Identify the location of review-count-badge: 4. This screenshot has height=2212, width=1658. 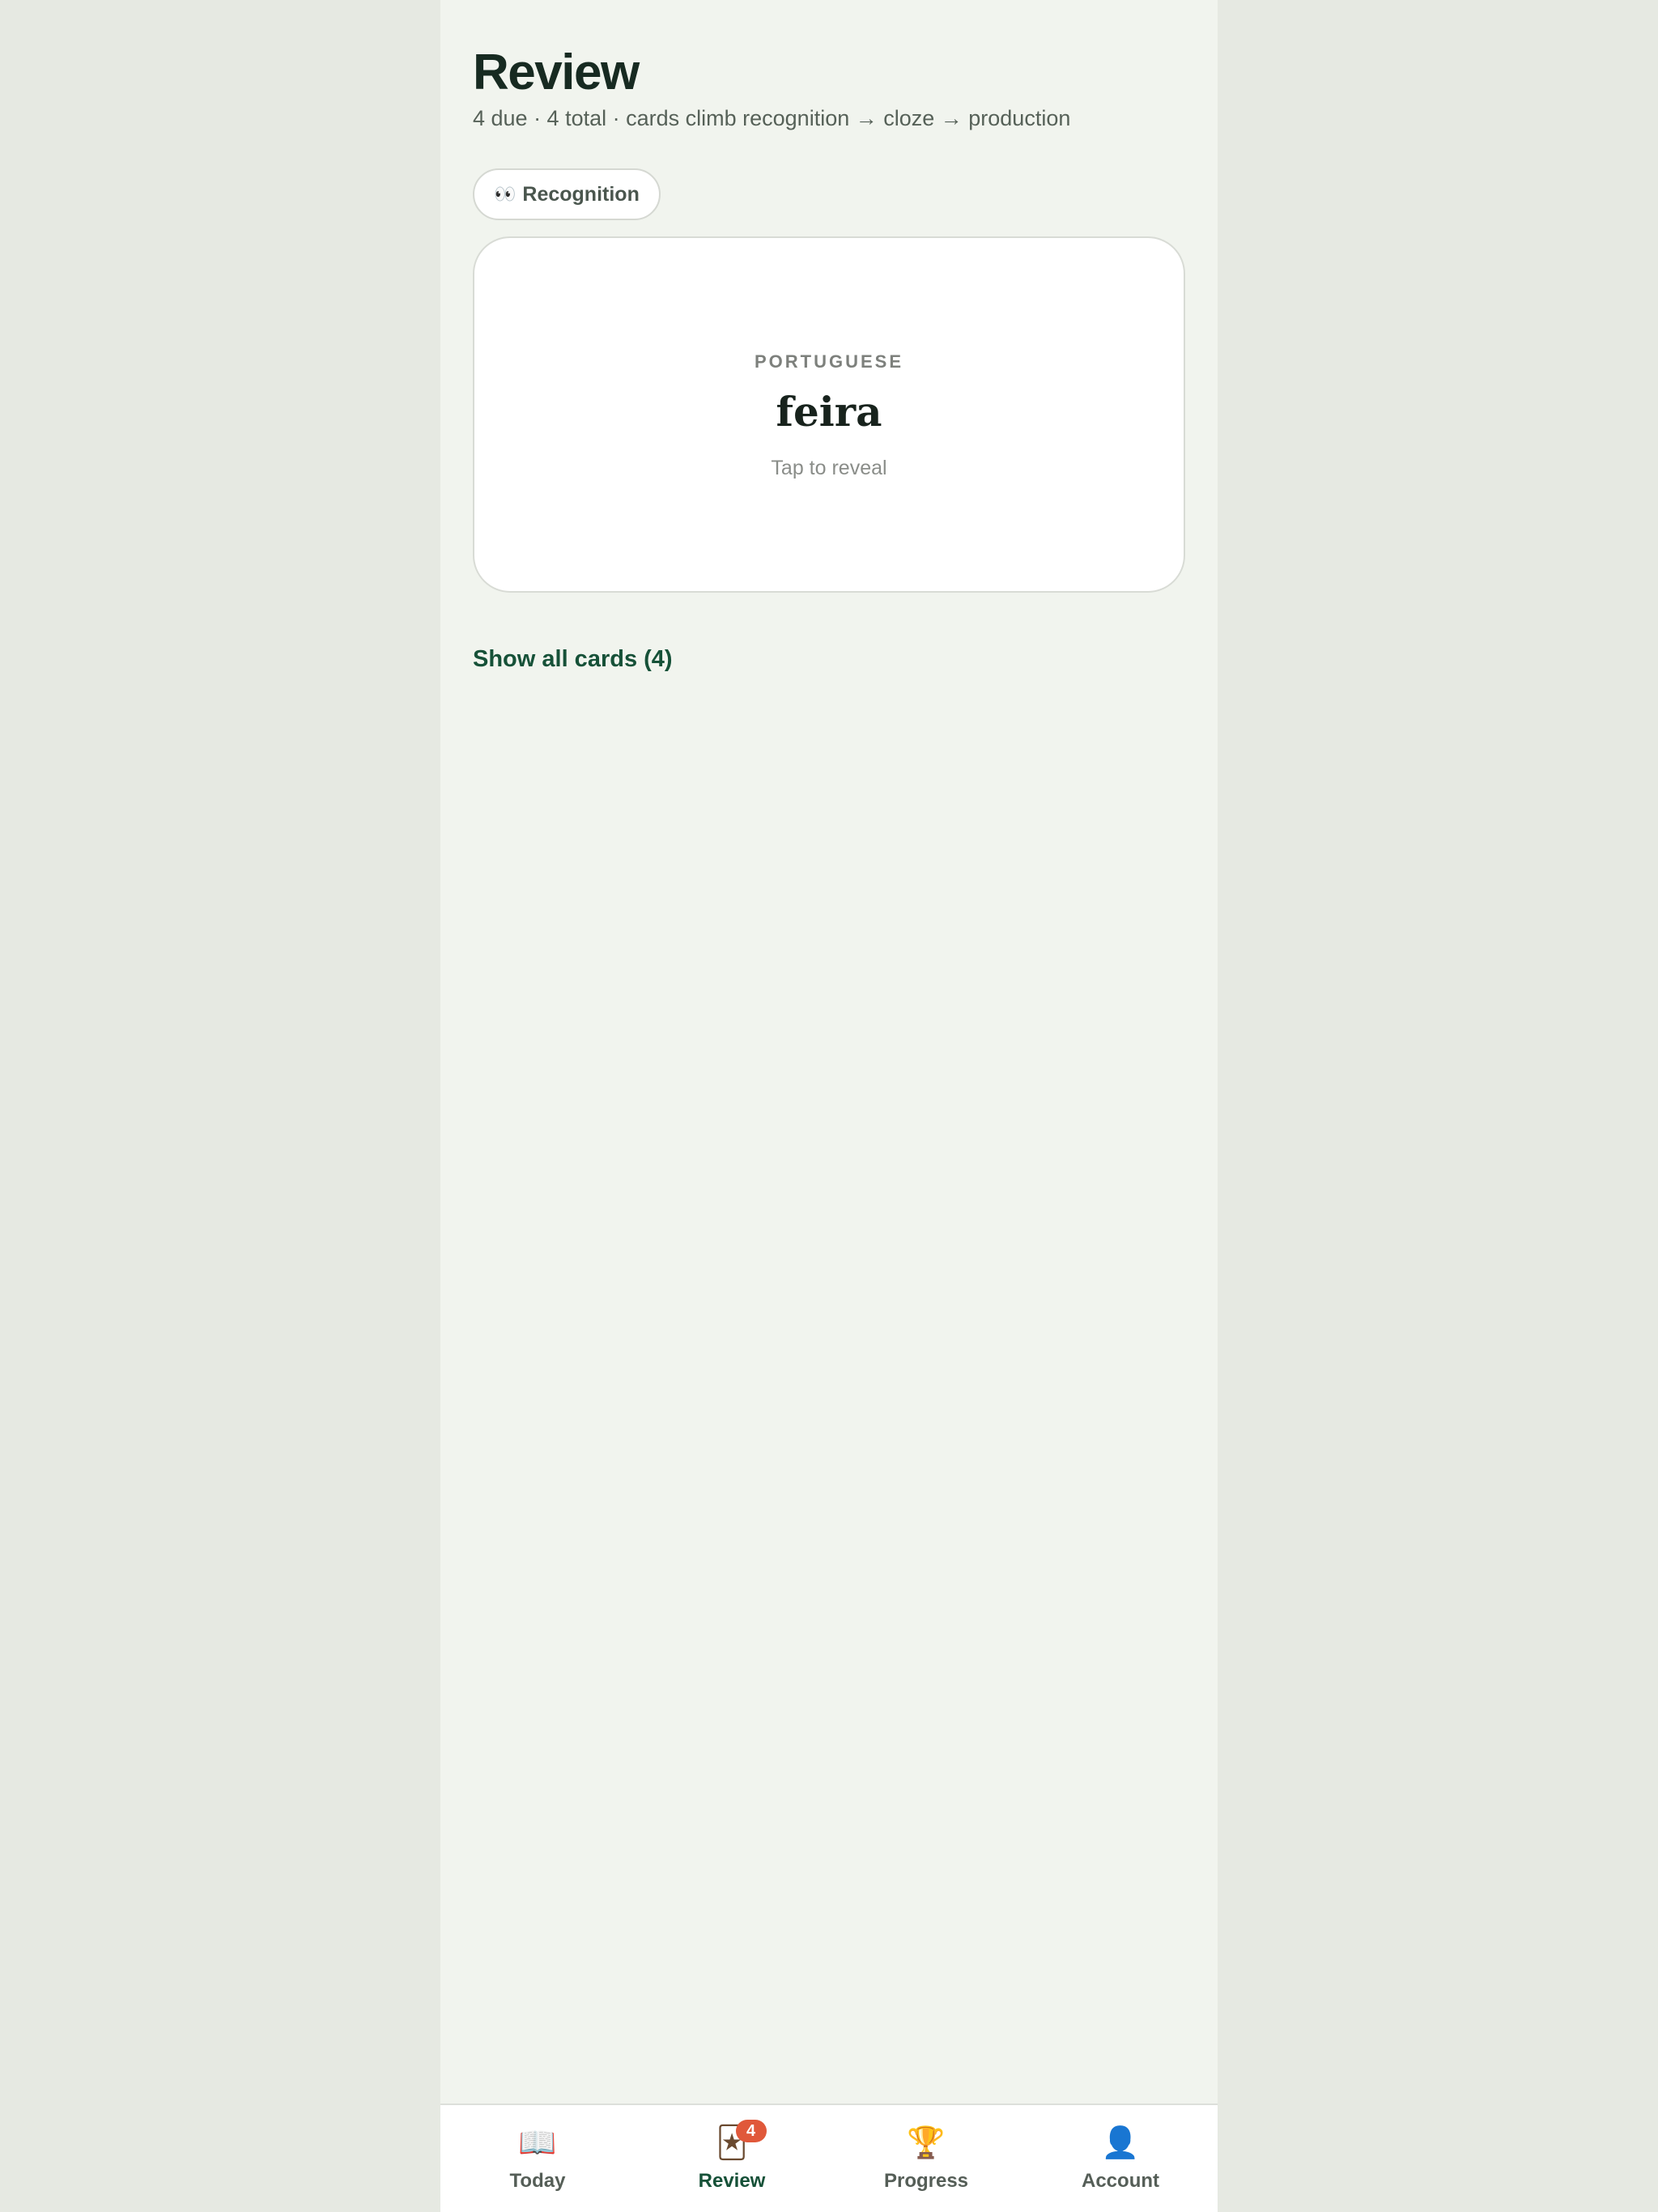
(751, 2131).